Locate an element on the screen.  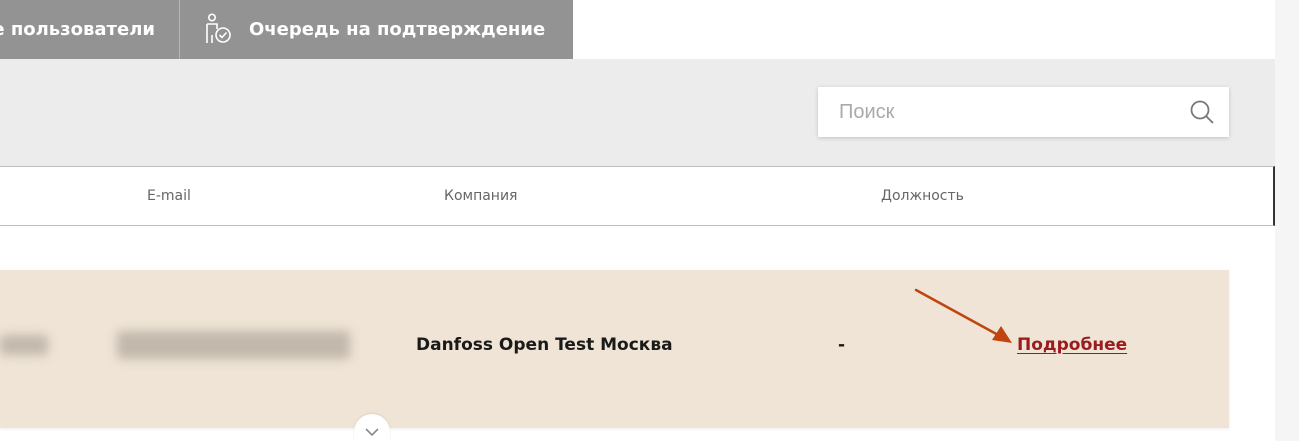
chevron-down-icon is located at coordinates (372, 431).